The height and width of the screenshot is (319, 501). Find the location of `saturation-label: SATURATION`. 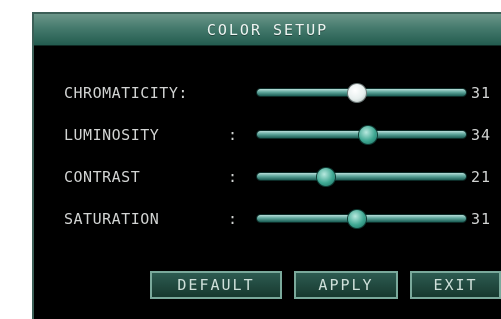

saturation-label: SATURATION is located at coordinates (112, 219).